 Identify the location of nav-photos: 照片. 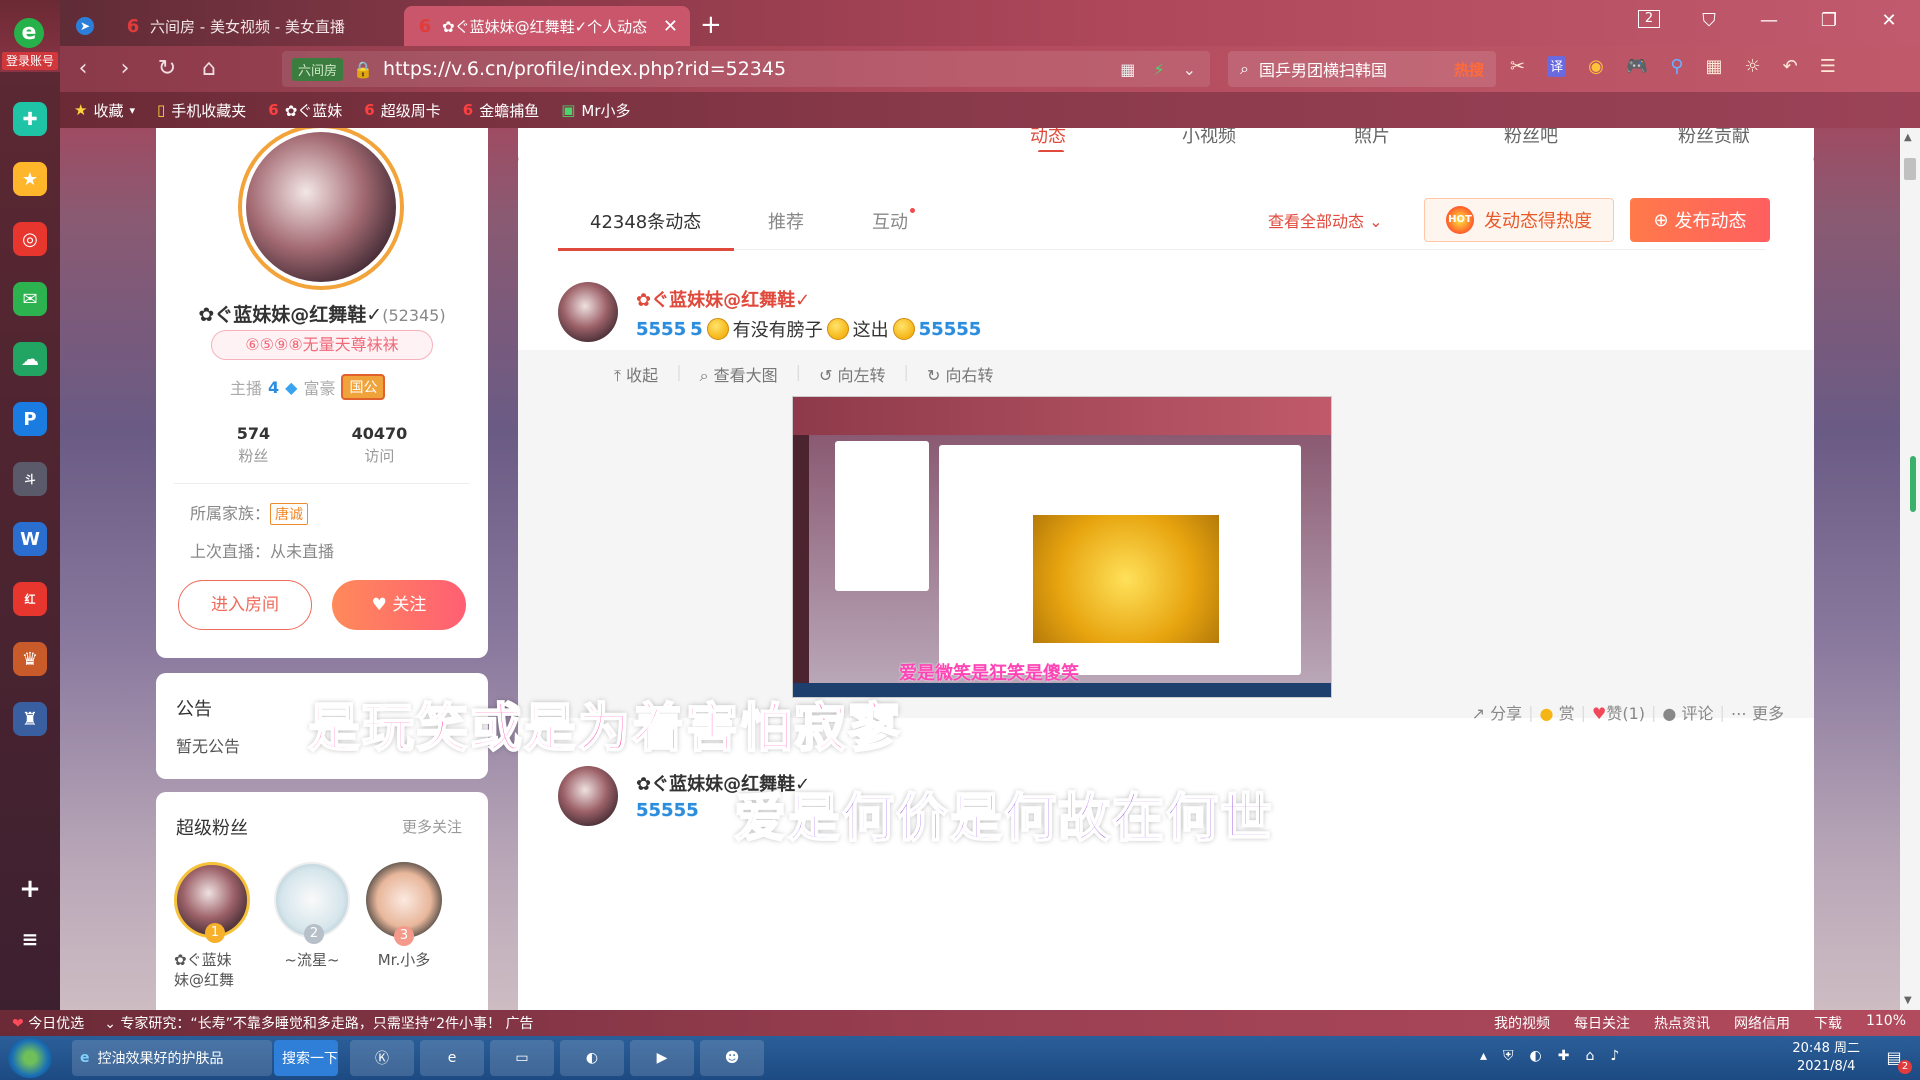
(1372, 138).